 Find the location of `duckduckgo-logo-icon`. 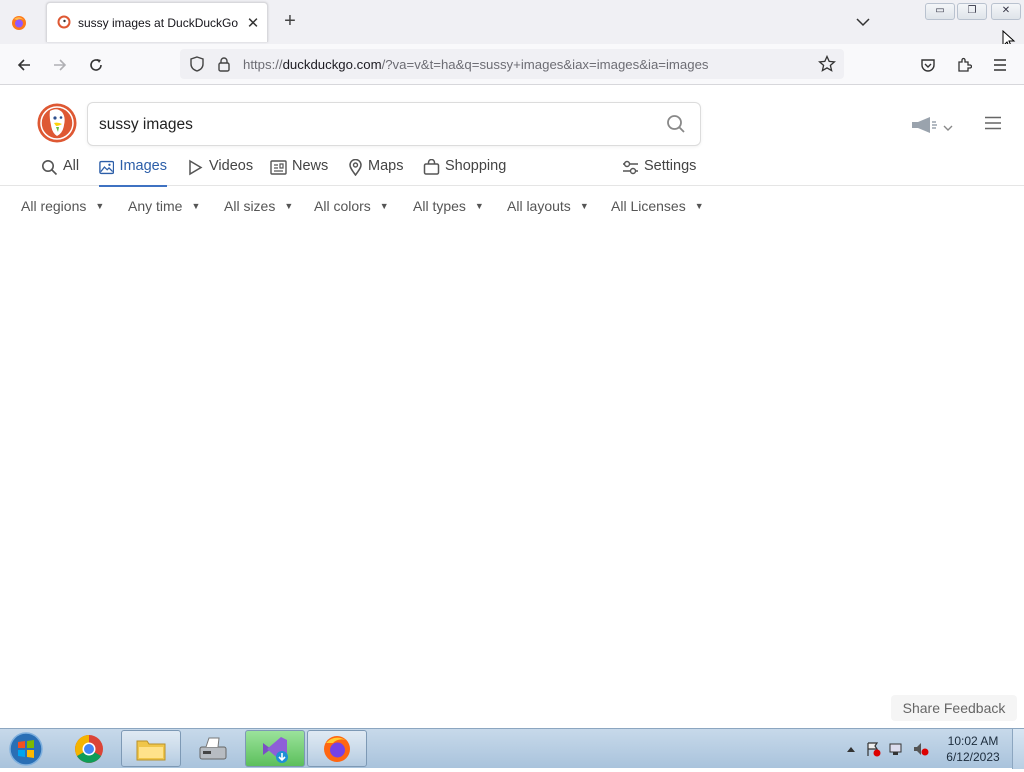

duckduckgo-logo-icon is located at coordinates (57, 123).